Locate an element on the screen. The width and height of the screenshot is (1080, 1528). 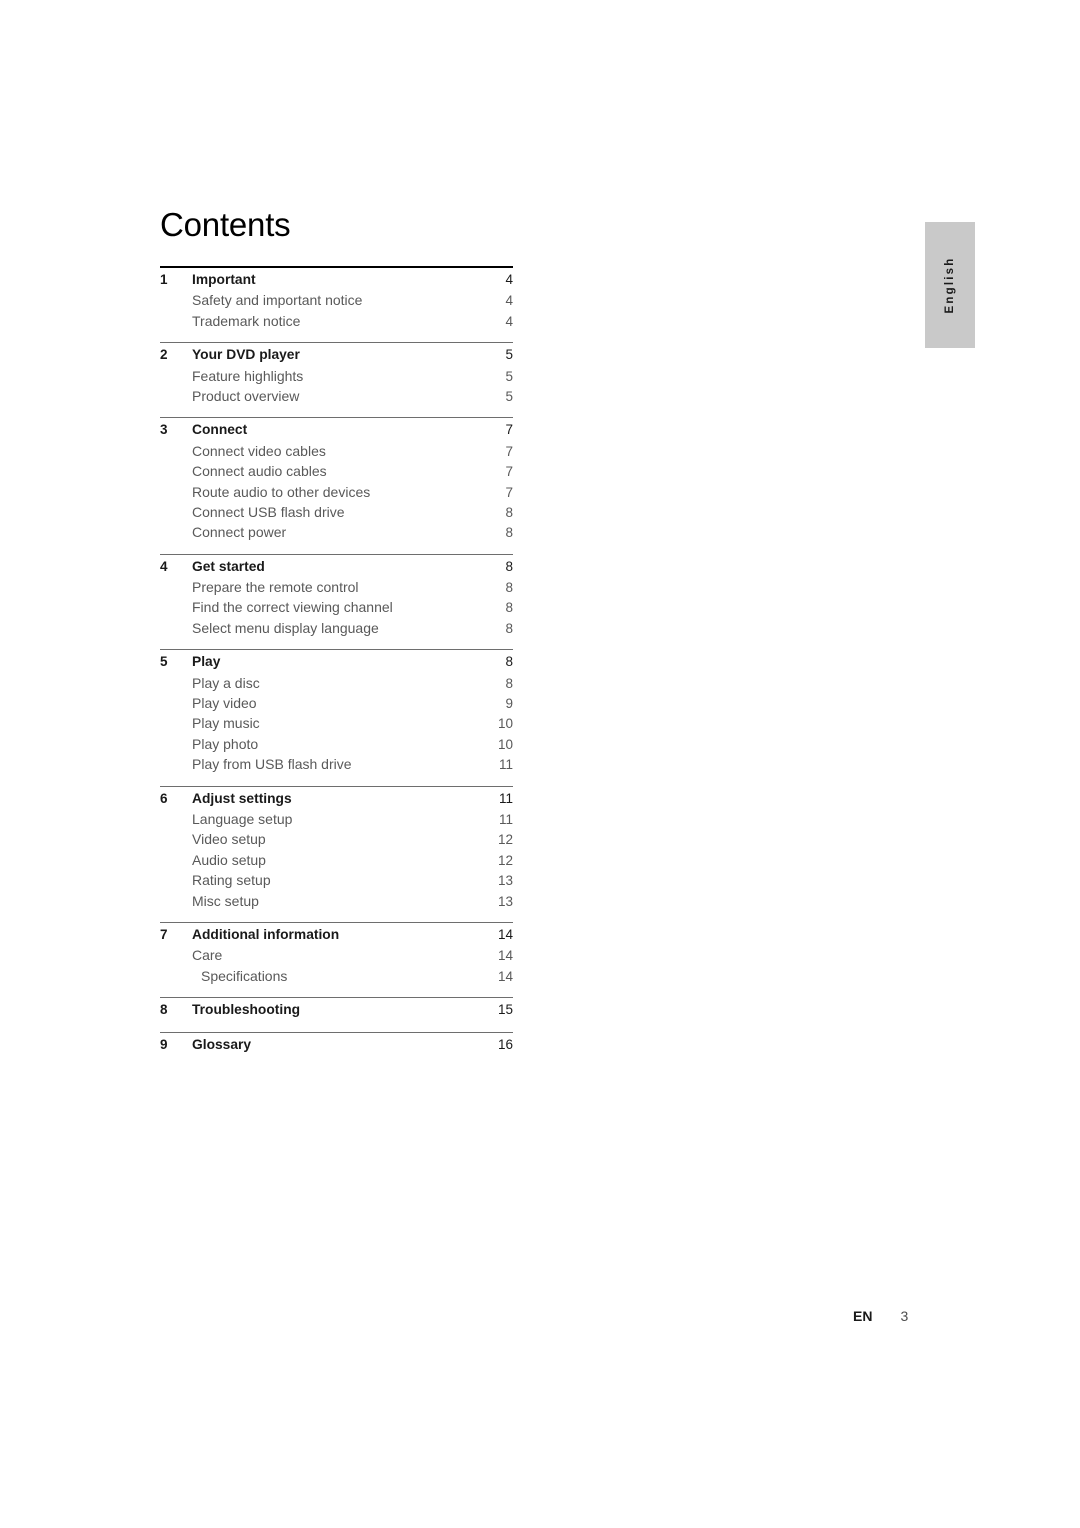
toc-group: 8 Troubleshooting 15 is located at coordinates (336, 1014).